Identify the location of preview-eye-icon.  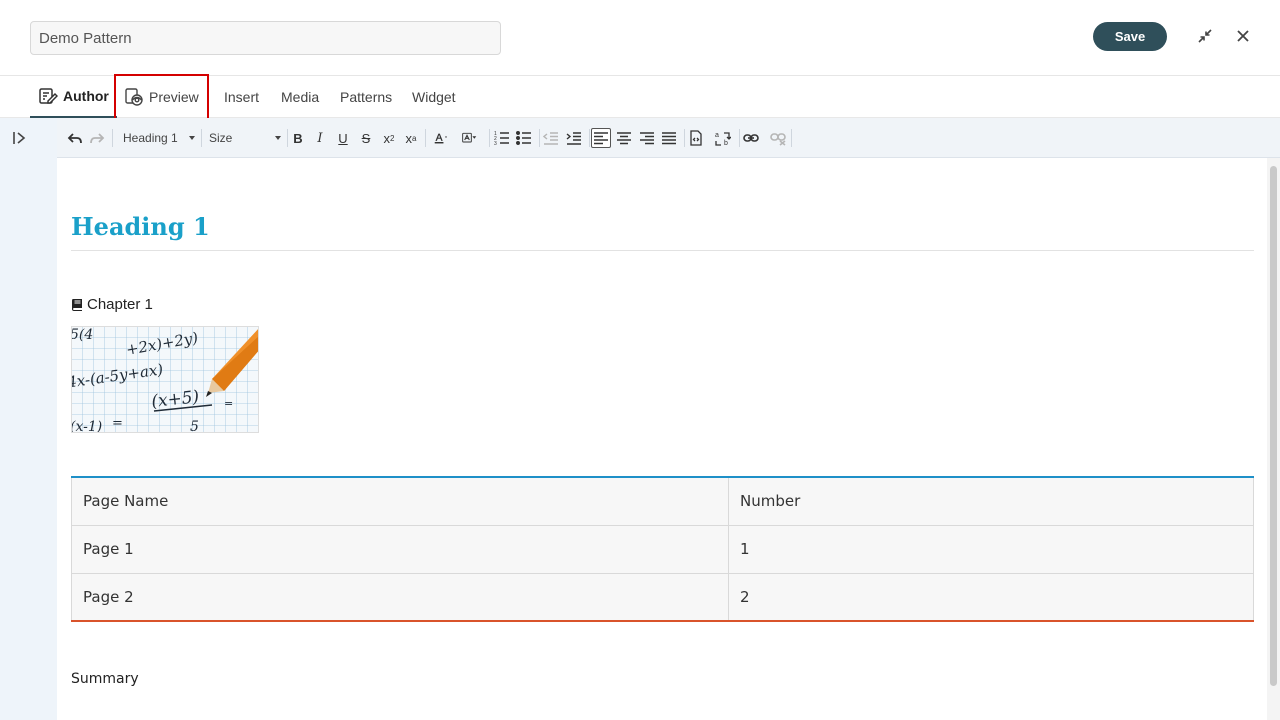
(134, 97).